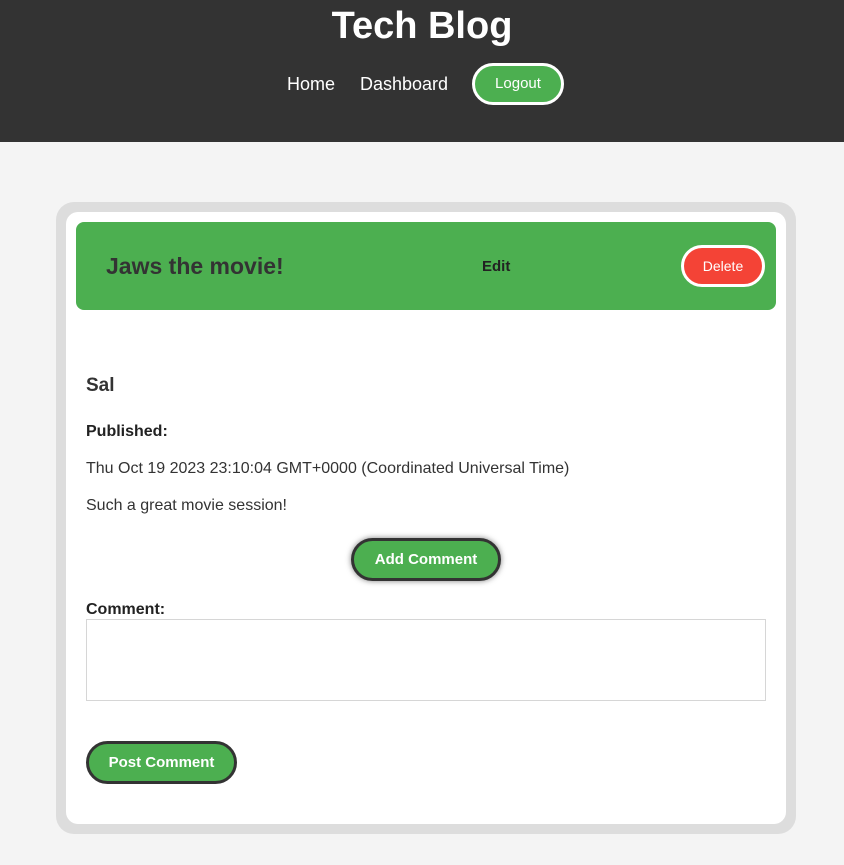 The height and width of the screenshot is (865, 844). Describe the element at coordinates (100, 385) in the screenshot. I see `post-author: Sal` at that location.